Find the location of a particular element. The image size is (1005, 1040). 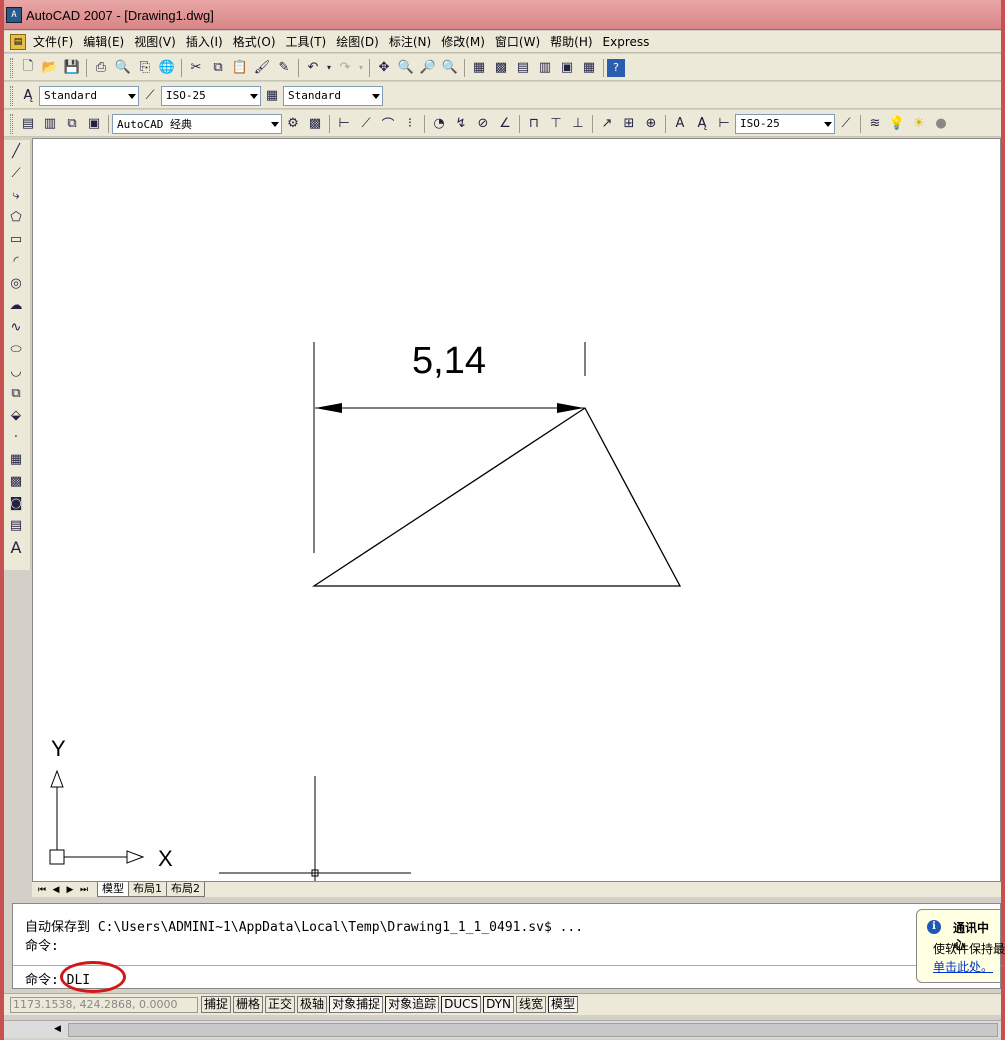

ordinate-dimension-icon: ⁝ is located at coordinates (410, 124).